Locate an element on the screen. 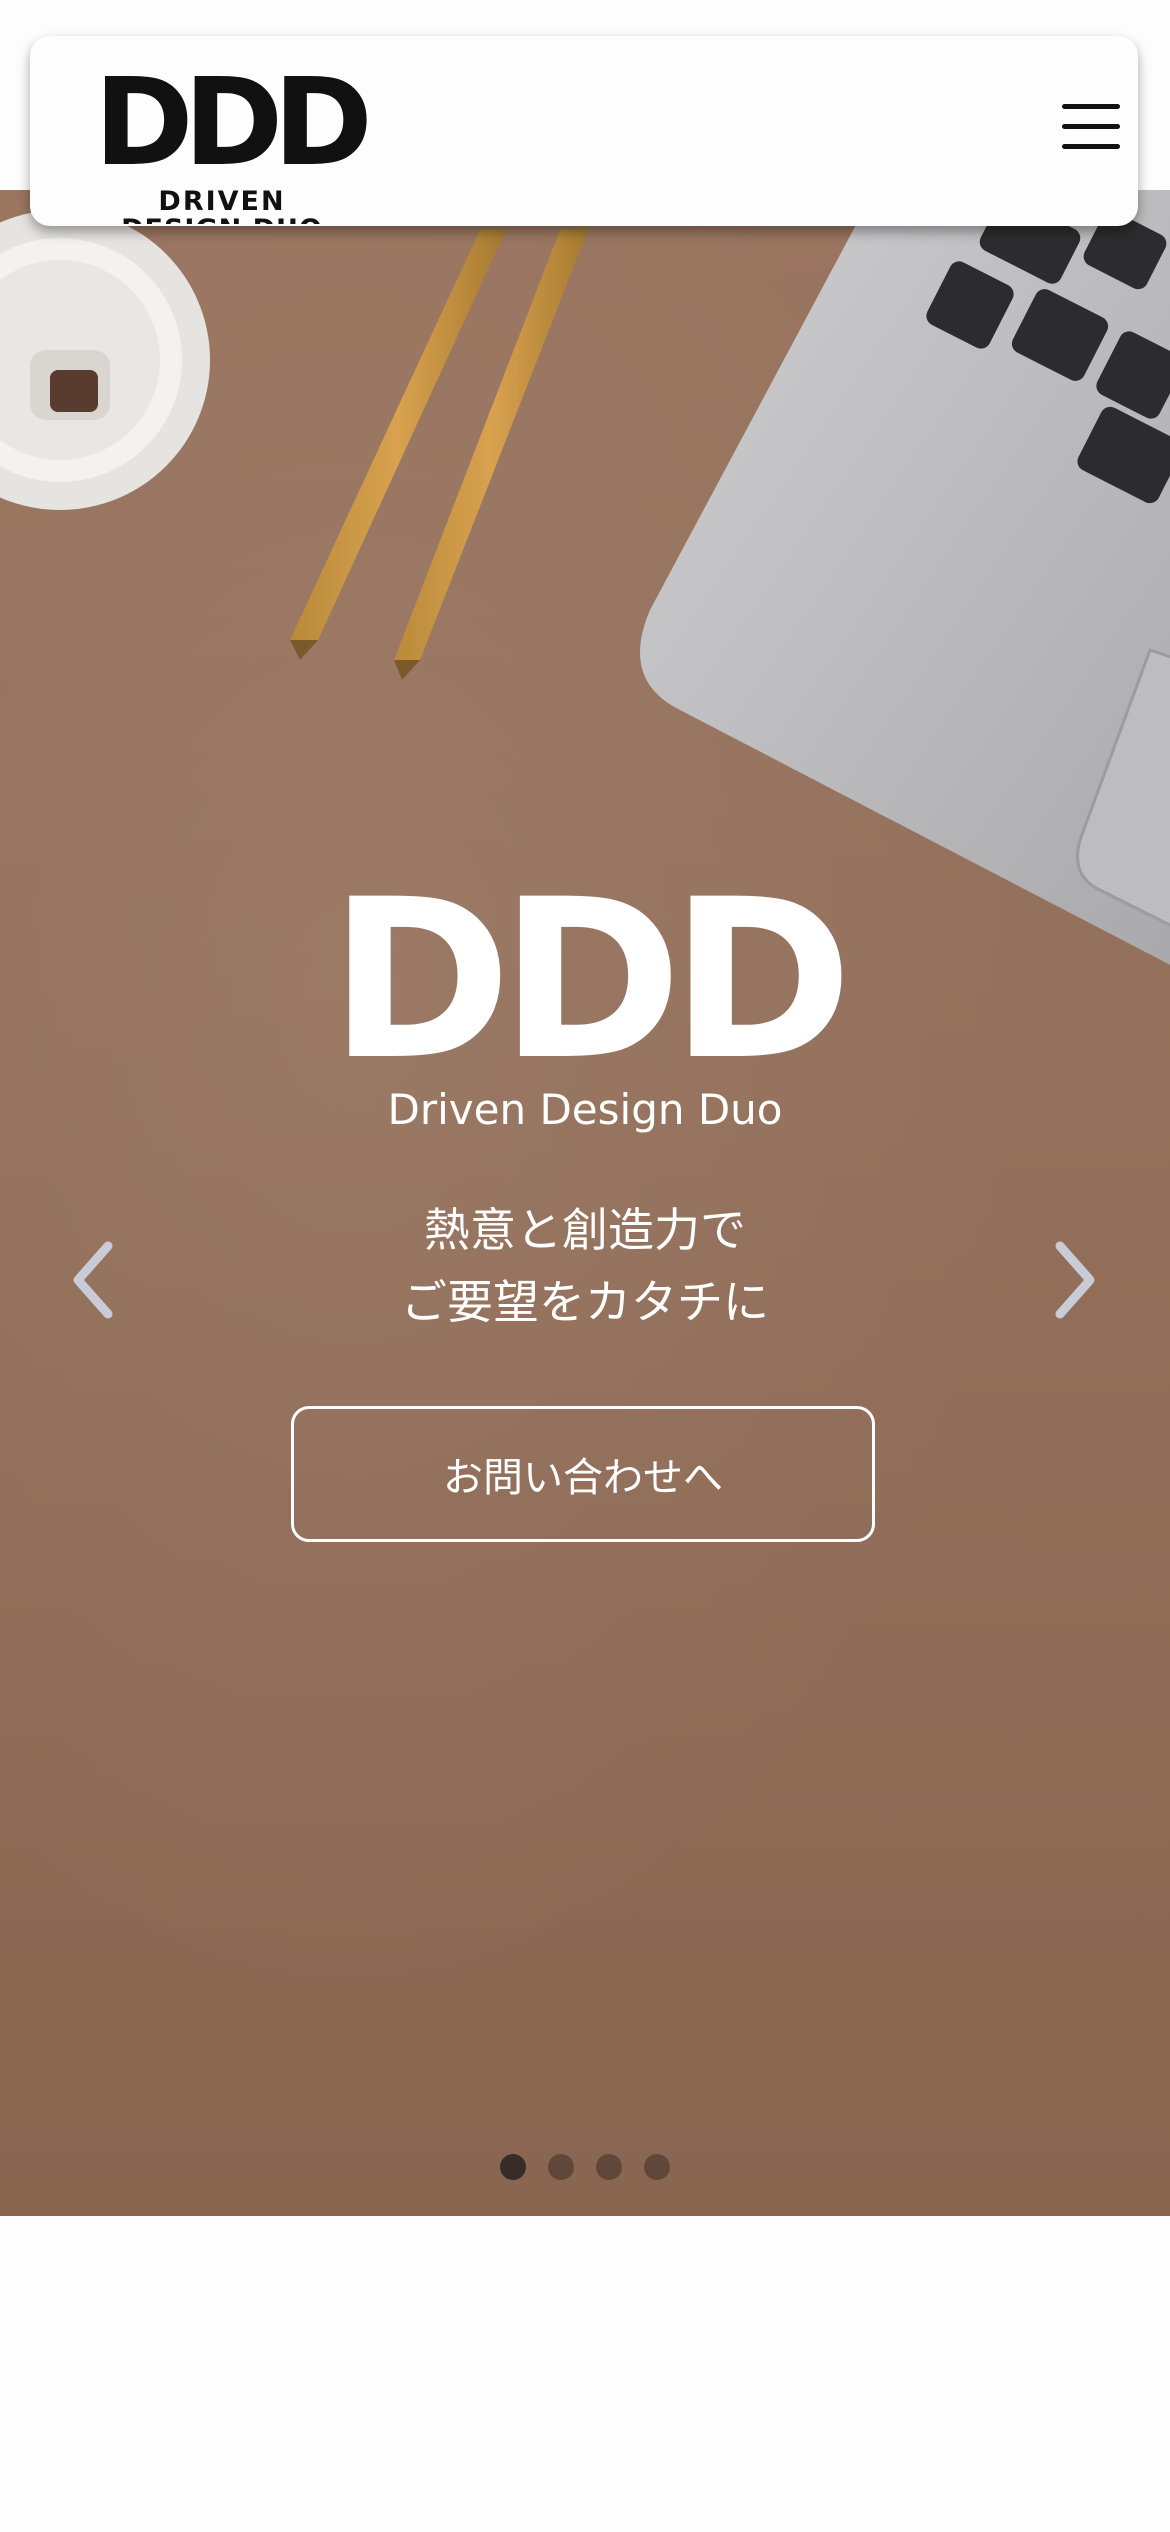 This screenshot has height=2532, width=1170. hero-tagline: 熱意と創造力で ご要望をカタチに is located at coordinates (585, 1266).